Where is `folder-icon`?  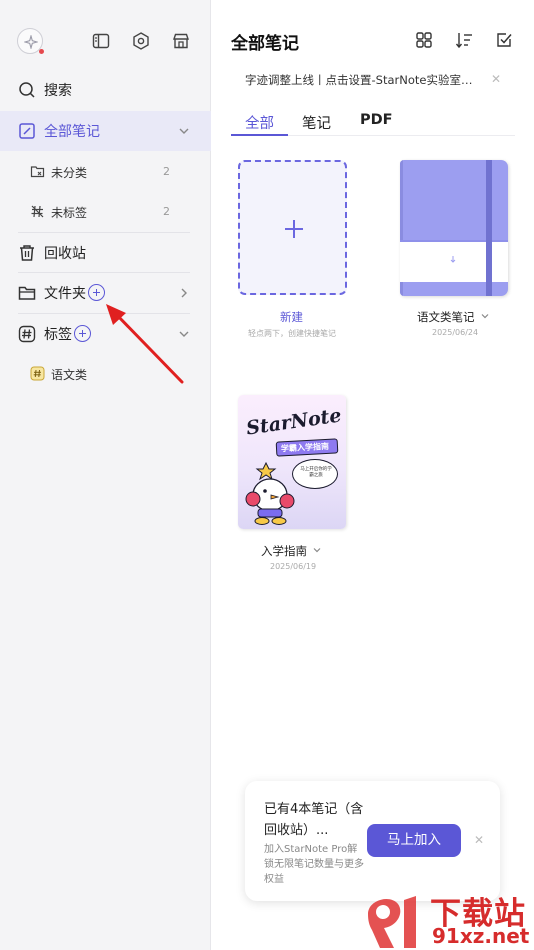 folder-icon is located at coordinates (27, 293).